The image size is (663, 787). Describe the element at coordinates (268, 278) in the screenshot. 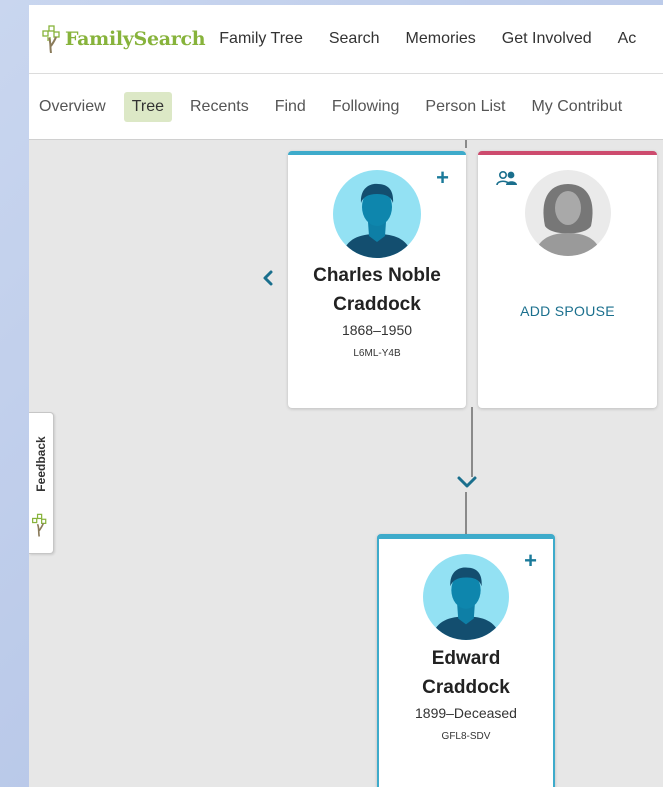

I see `chevron-left-icon` at that location.